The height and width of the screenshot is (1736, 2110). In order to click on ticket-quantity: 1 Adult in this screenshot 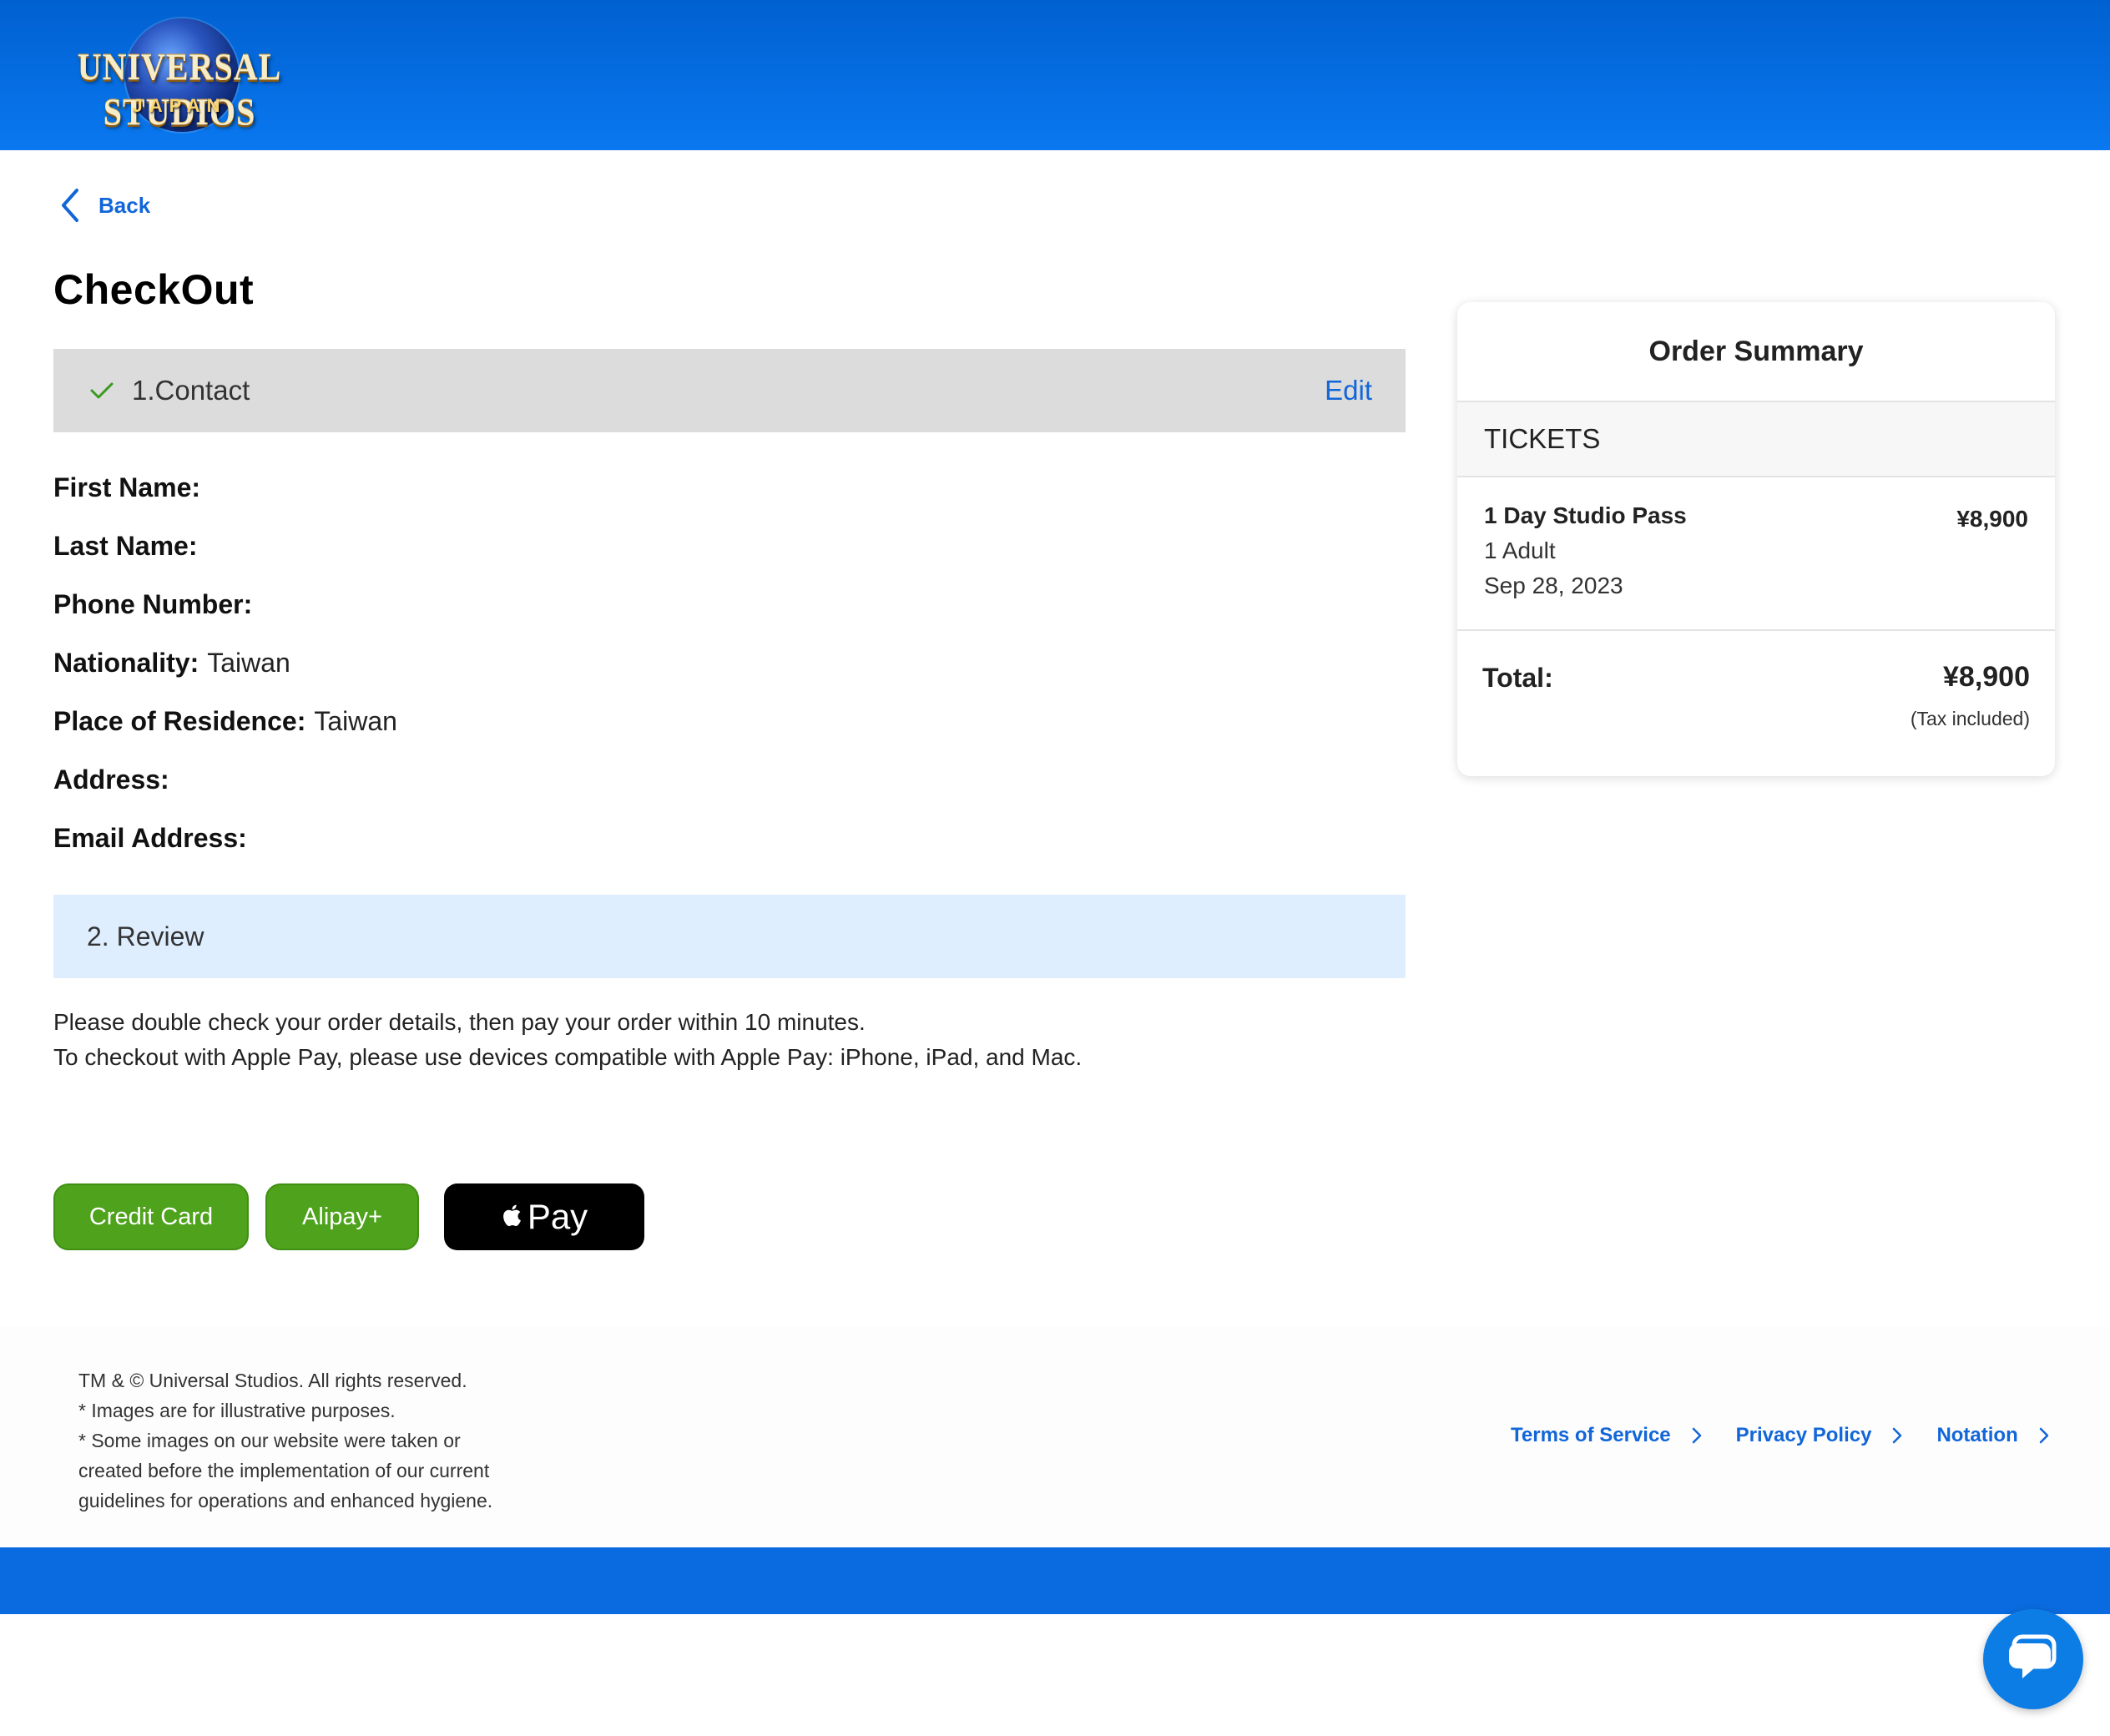, I will do `click(1520, 550)`.